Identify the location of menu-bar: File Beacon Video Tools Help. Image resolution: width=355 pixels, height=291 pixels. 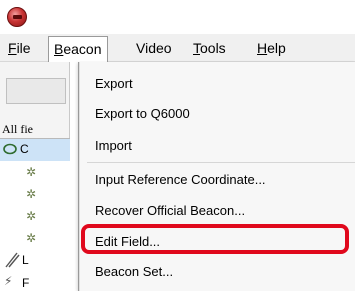
(177, 48).